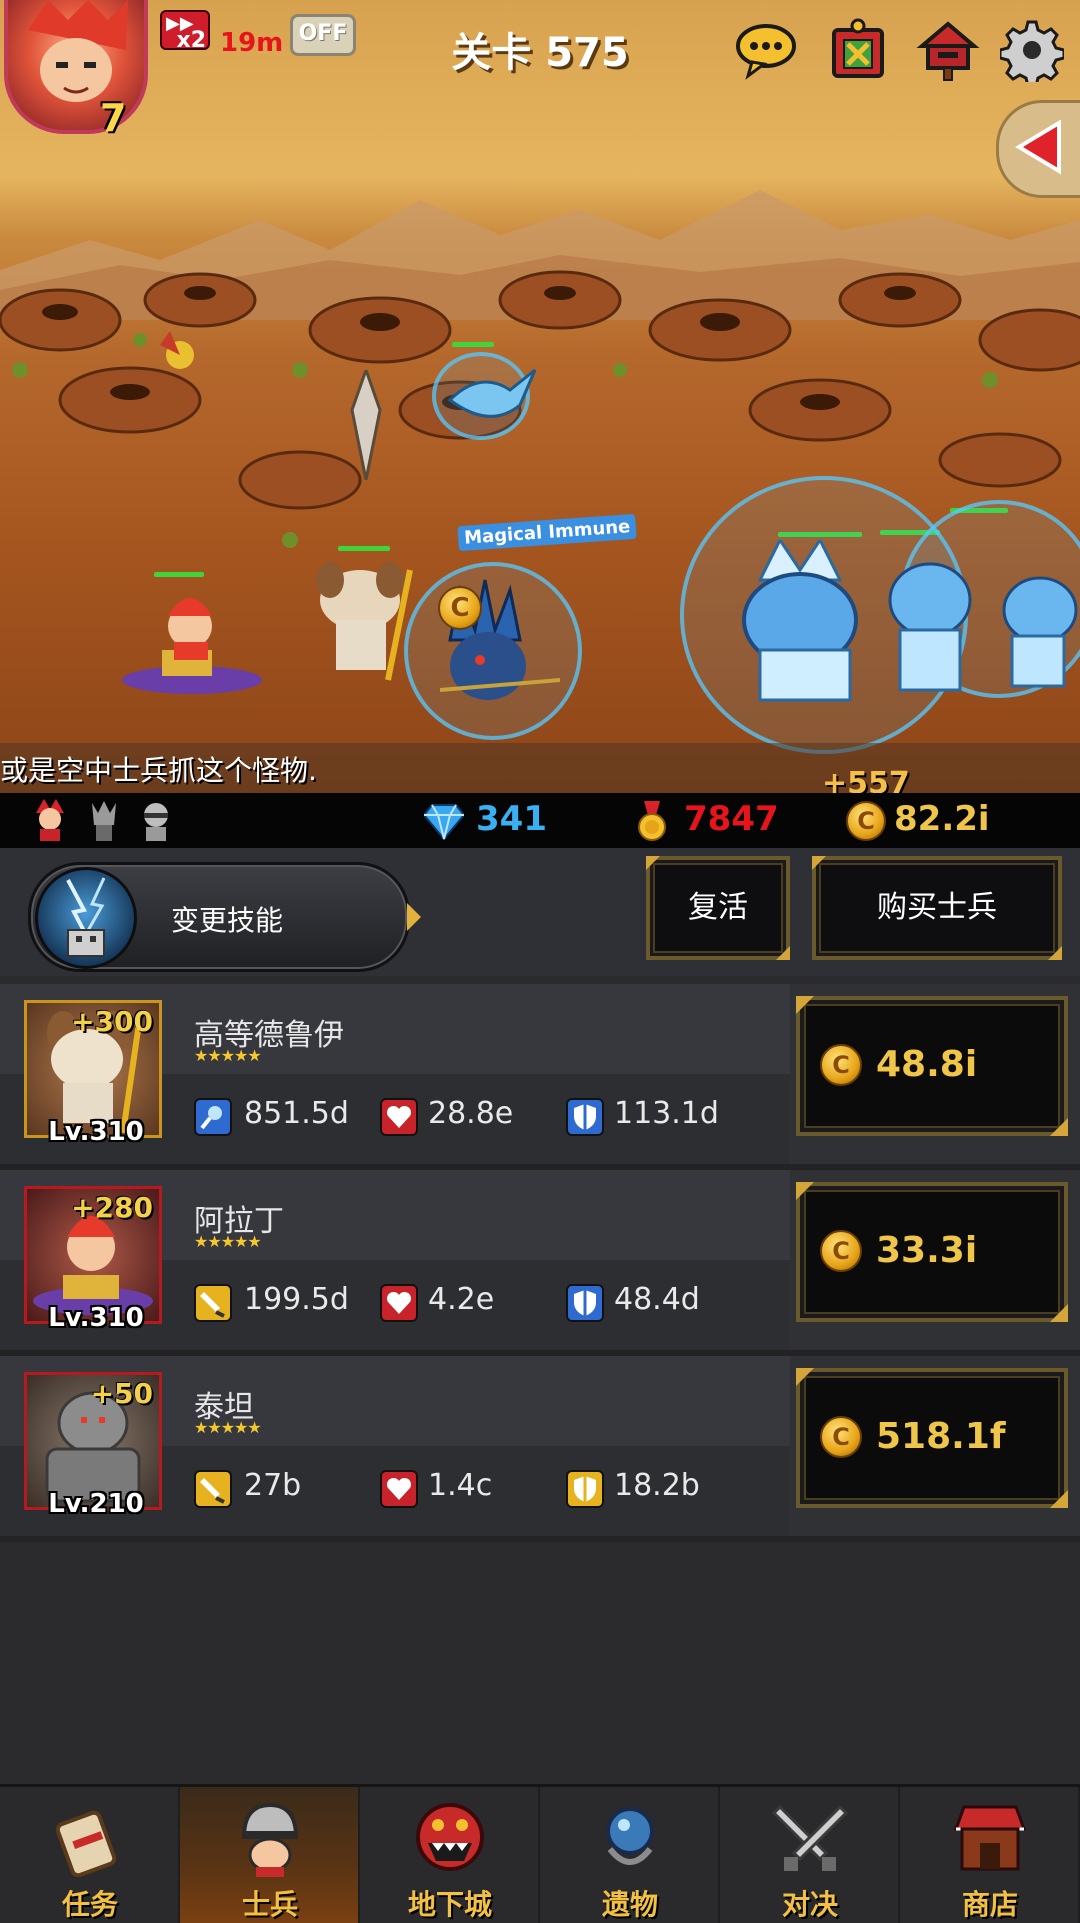 This screenshot has height=1923, width=1080. I want to click on upgrade-button: C 33.3i, so click(932, 1252).